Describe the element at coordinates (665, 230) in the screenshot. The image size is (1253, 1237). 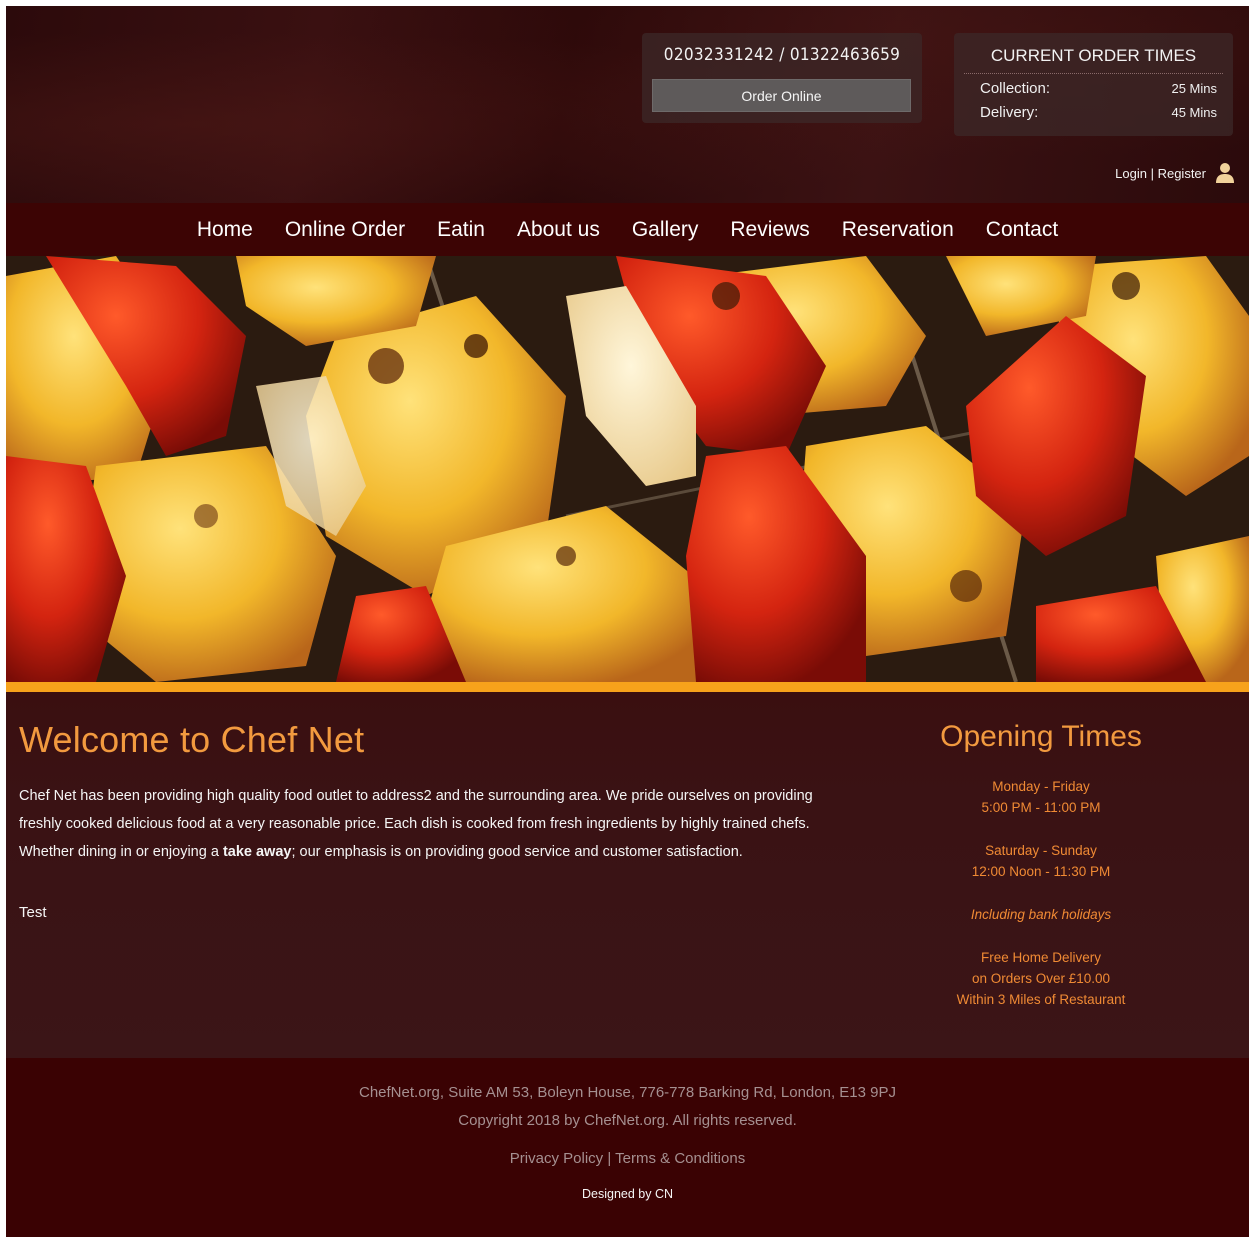
I see `nav-item-gallery: Gallery` at that location.